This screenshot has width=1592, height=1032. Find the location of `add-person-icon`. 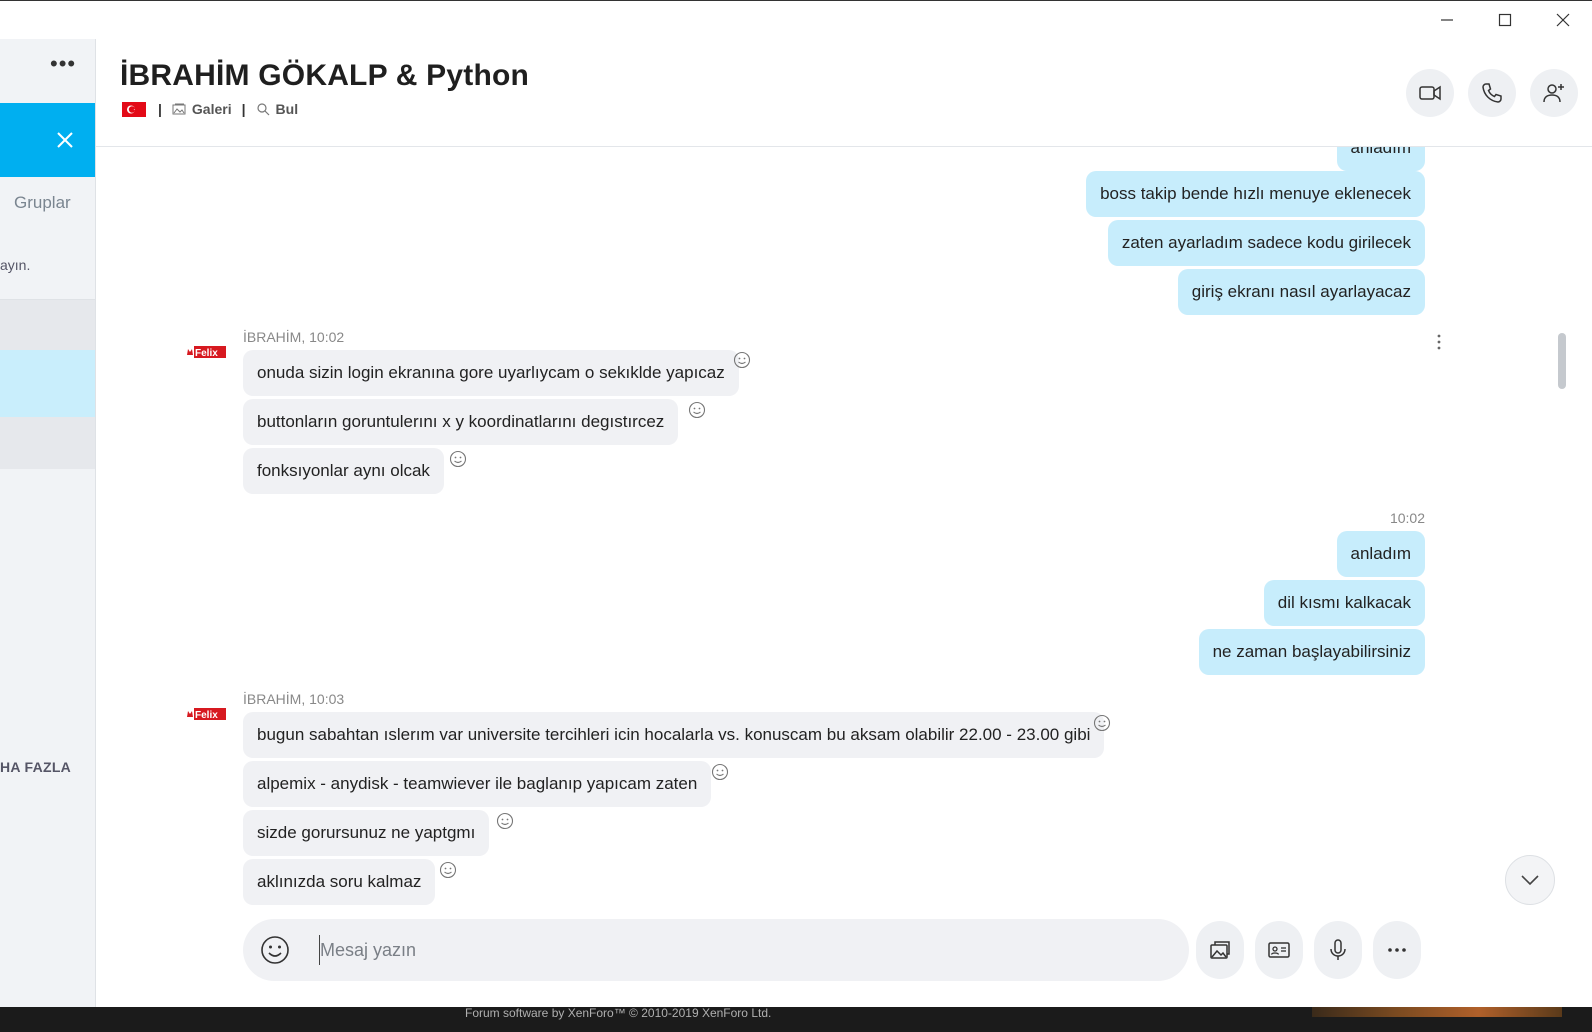

add-person-icon is located at coordinates (1553, 93).